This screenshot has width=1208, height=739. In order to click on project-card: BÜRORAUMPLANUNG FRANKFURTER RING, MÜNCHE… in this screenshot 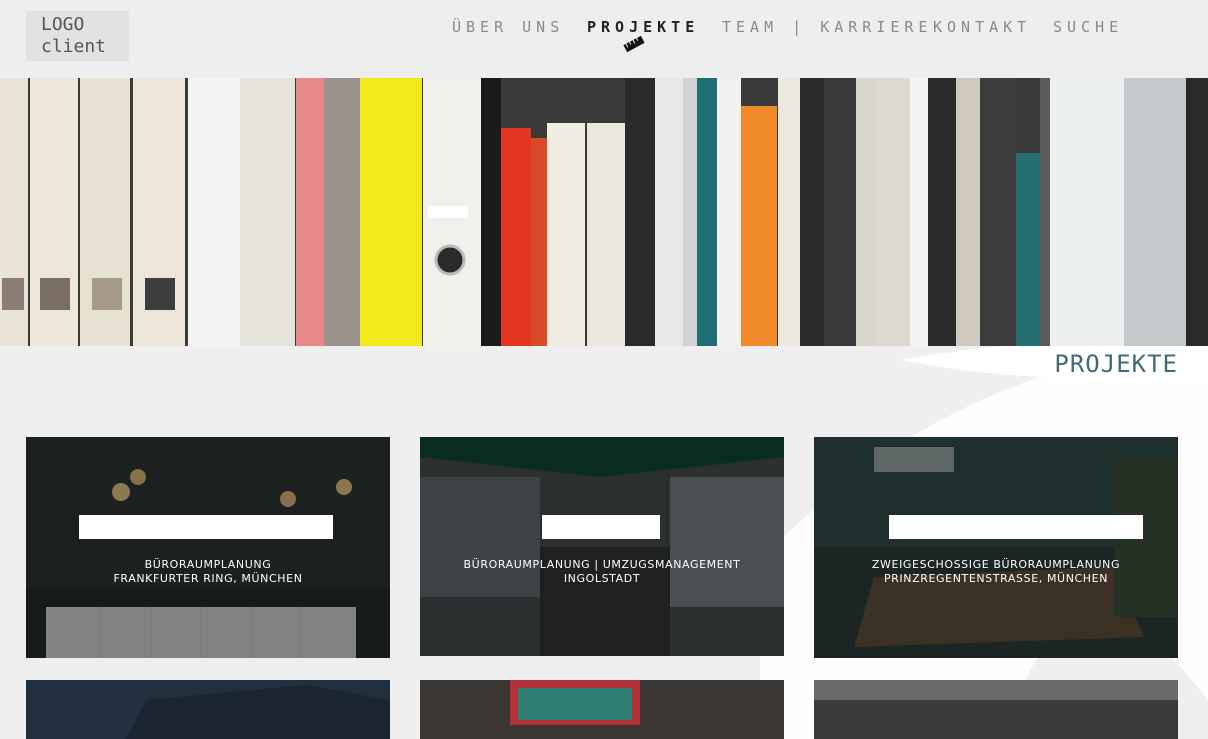, I will do `click(208, 547)`.